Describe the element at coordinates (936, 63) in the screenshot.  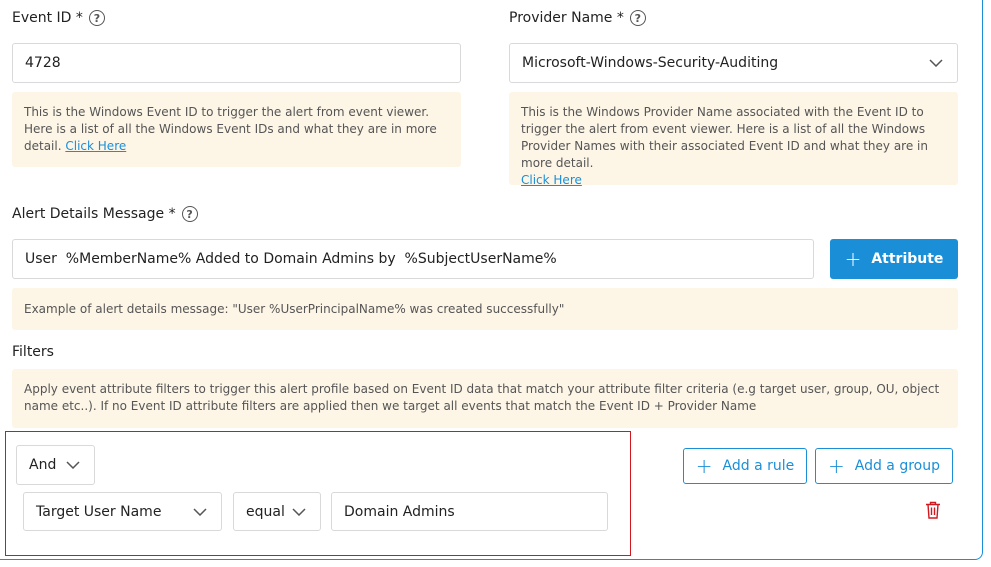
I see `chevron-down-icon` at that location.